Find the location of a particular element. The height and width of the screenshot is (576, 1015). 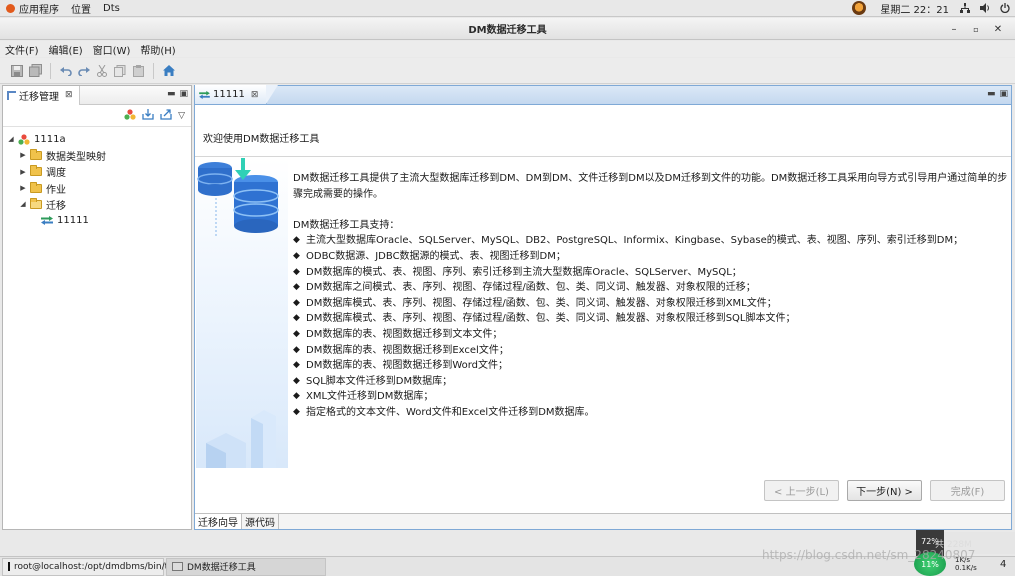

panel-header: 迁移管理 ⊠ ▬ ▣ is located at coordinates (97, 95).